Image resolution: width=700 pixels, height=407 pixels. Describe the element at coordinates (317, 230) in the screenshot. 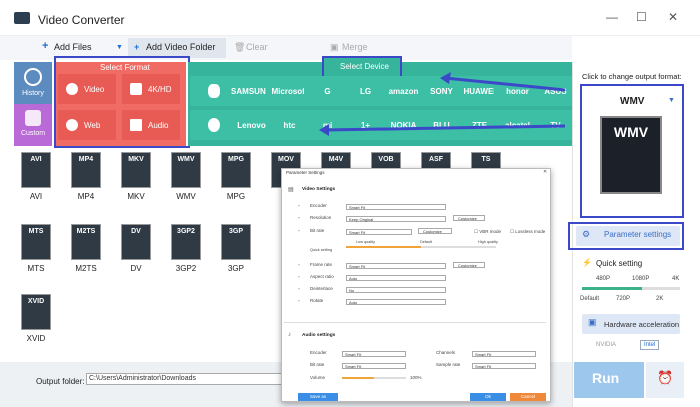

I see `video-setting-label: Bit rate` at that location.